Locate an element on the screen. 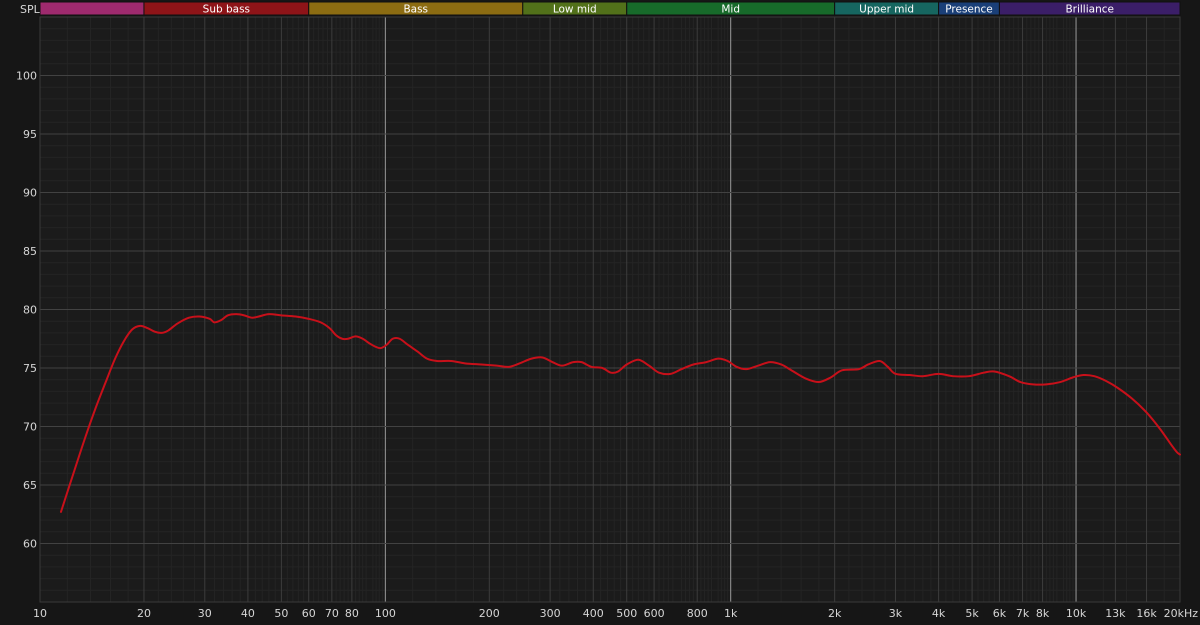 Image resolution: width=1200 pixels, height=625 pixels. x-tick-label: 800 is located at coordinates (697, 613).